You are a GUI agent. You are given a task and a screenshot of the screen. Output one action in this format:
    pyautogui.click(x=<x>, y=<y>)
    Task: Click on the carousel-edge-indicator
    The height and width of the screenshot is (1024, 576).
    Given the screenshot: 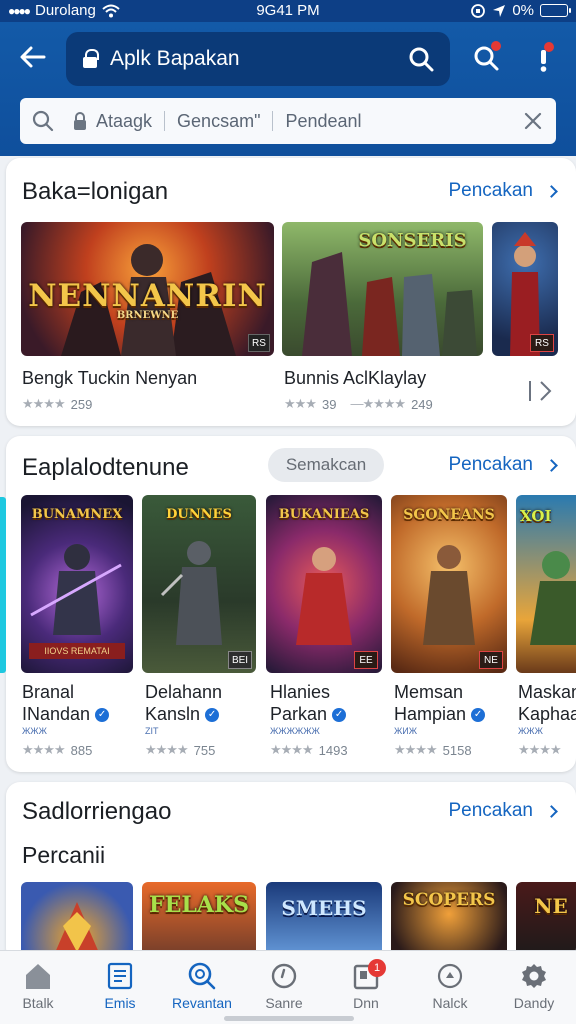 What is the action you would take?
    pyautogui.click(x=3, y=585)
    